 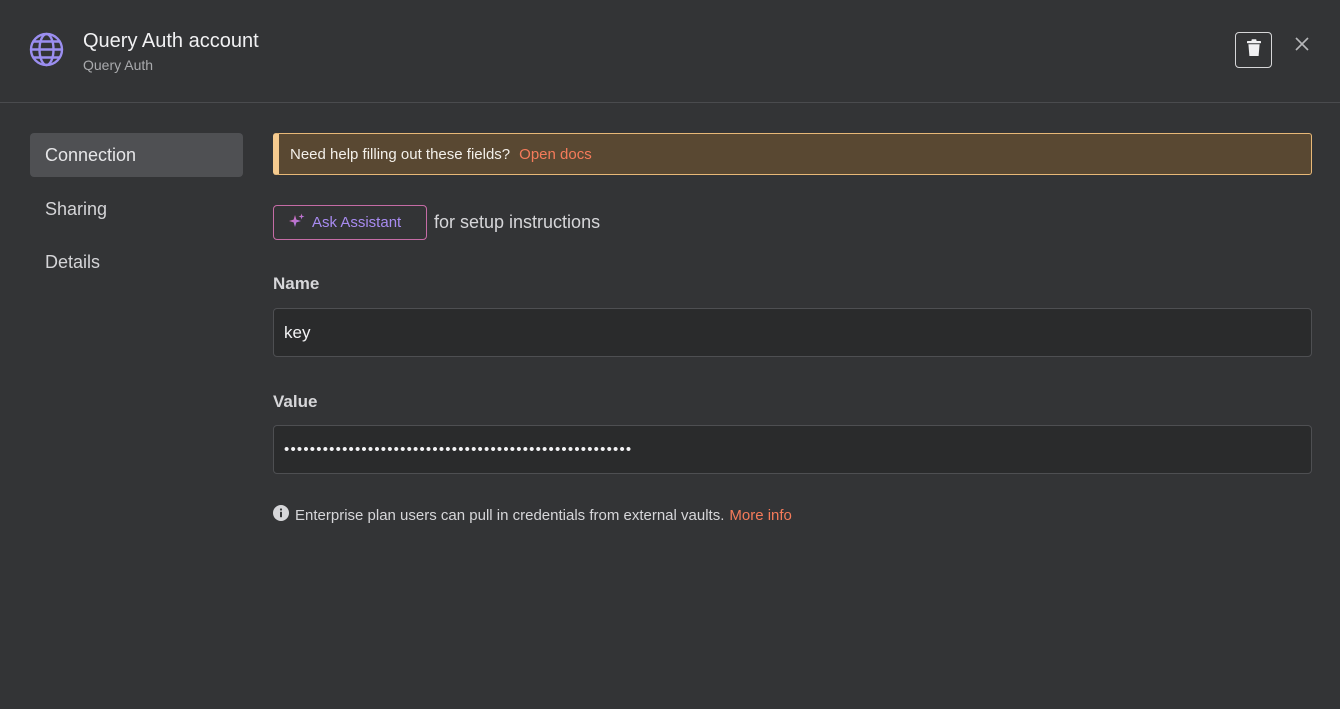 I want to click on modal-header: Query Auth account Query Auth, so click(x=670, y=51).